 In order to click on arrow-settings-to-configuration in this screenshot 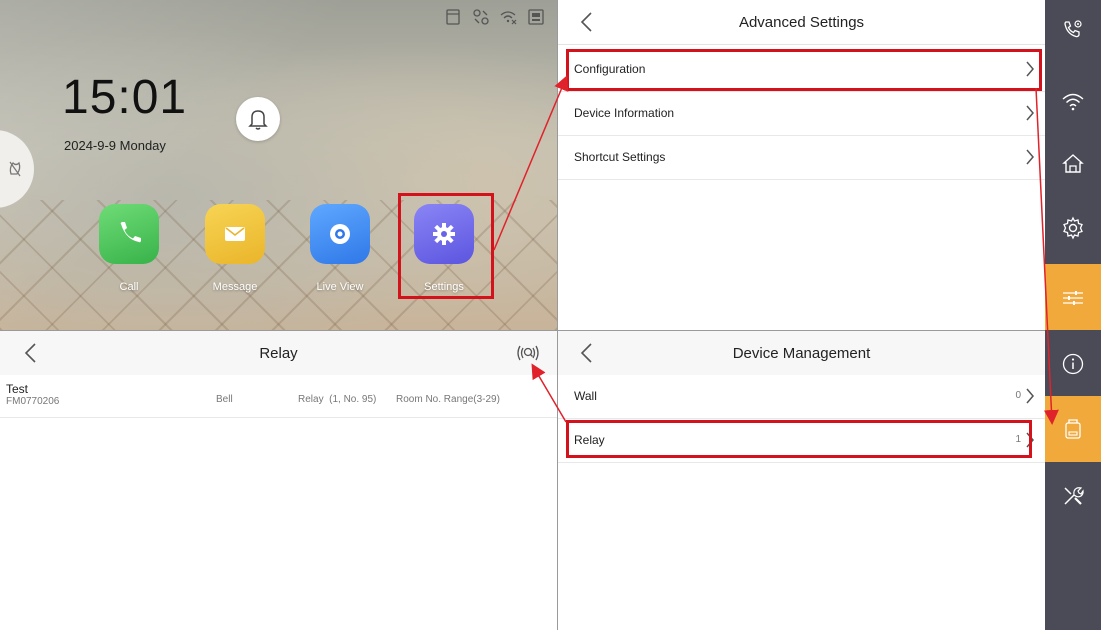, I will do `click(531, 163)`.